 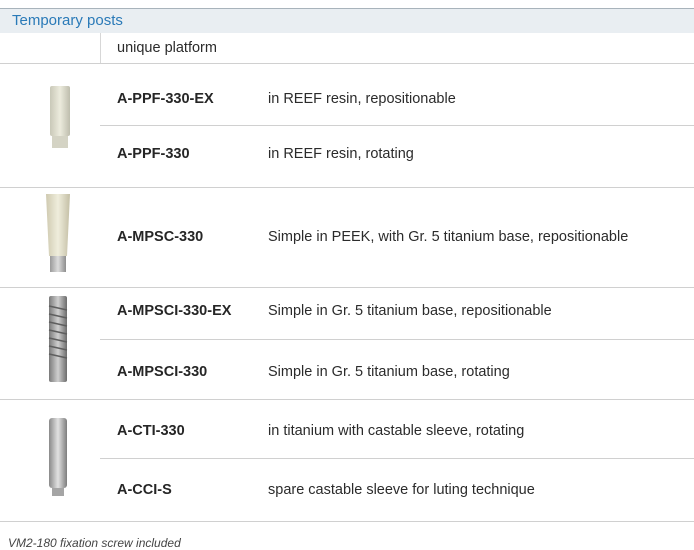 I want to click on footnote: VM2-180 fixation screw included, so click(x=94, y=543).